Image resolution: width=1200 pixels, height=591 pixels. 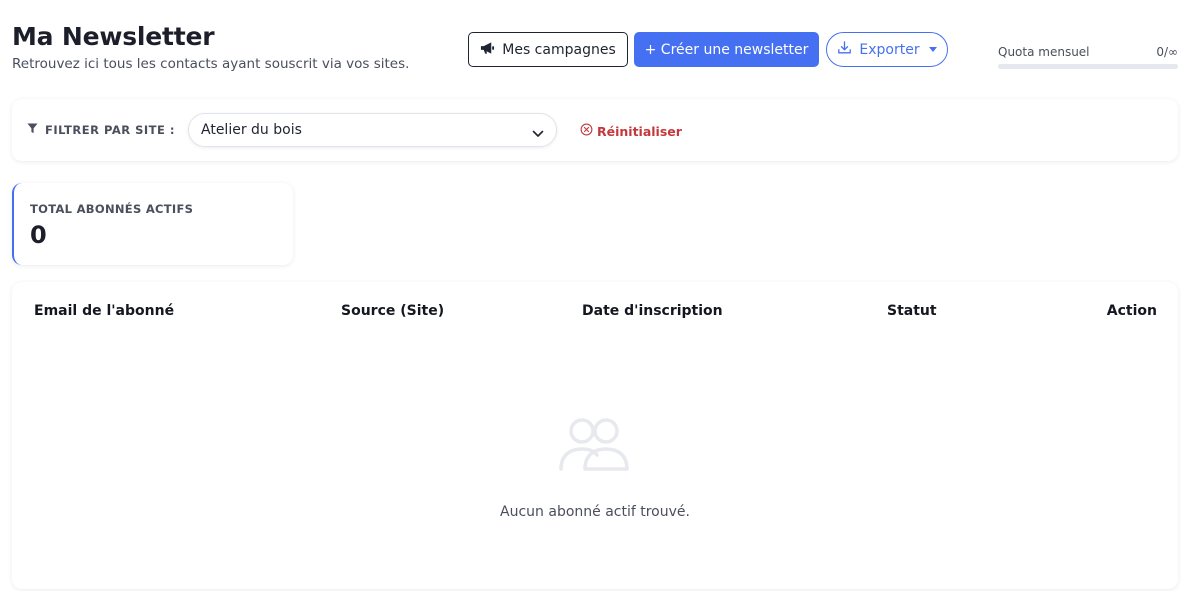 I want to click on column-header-status: Statut, so click(x=912, y=311).